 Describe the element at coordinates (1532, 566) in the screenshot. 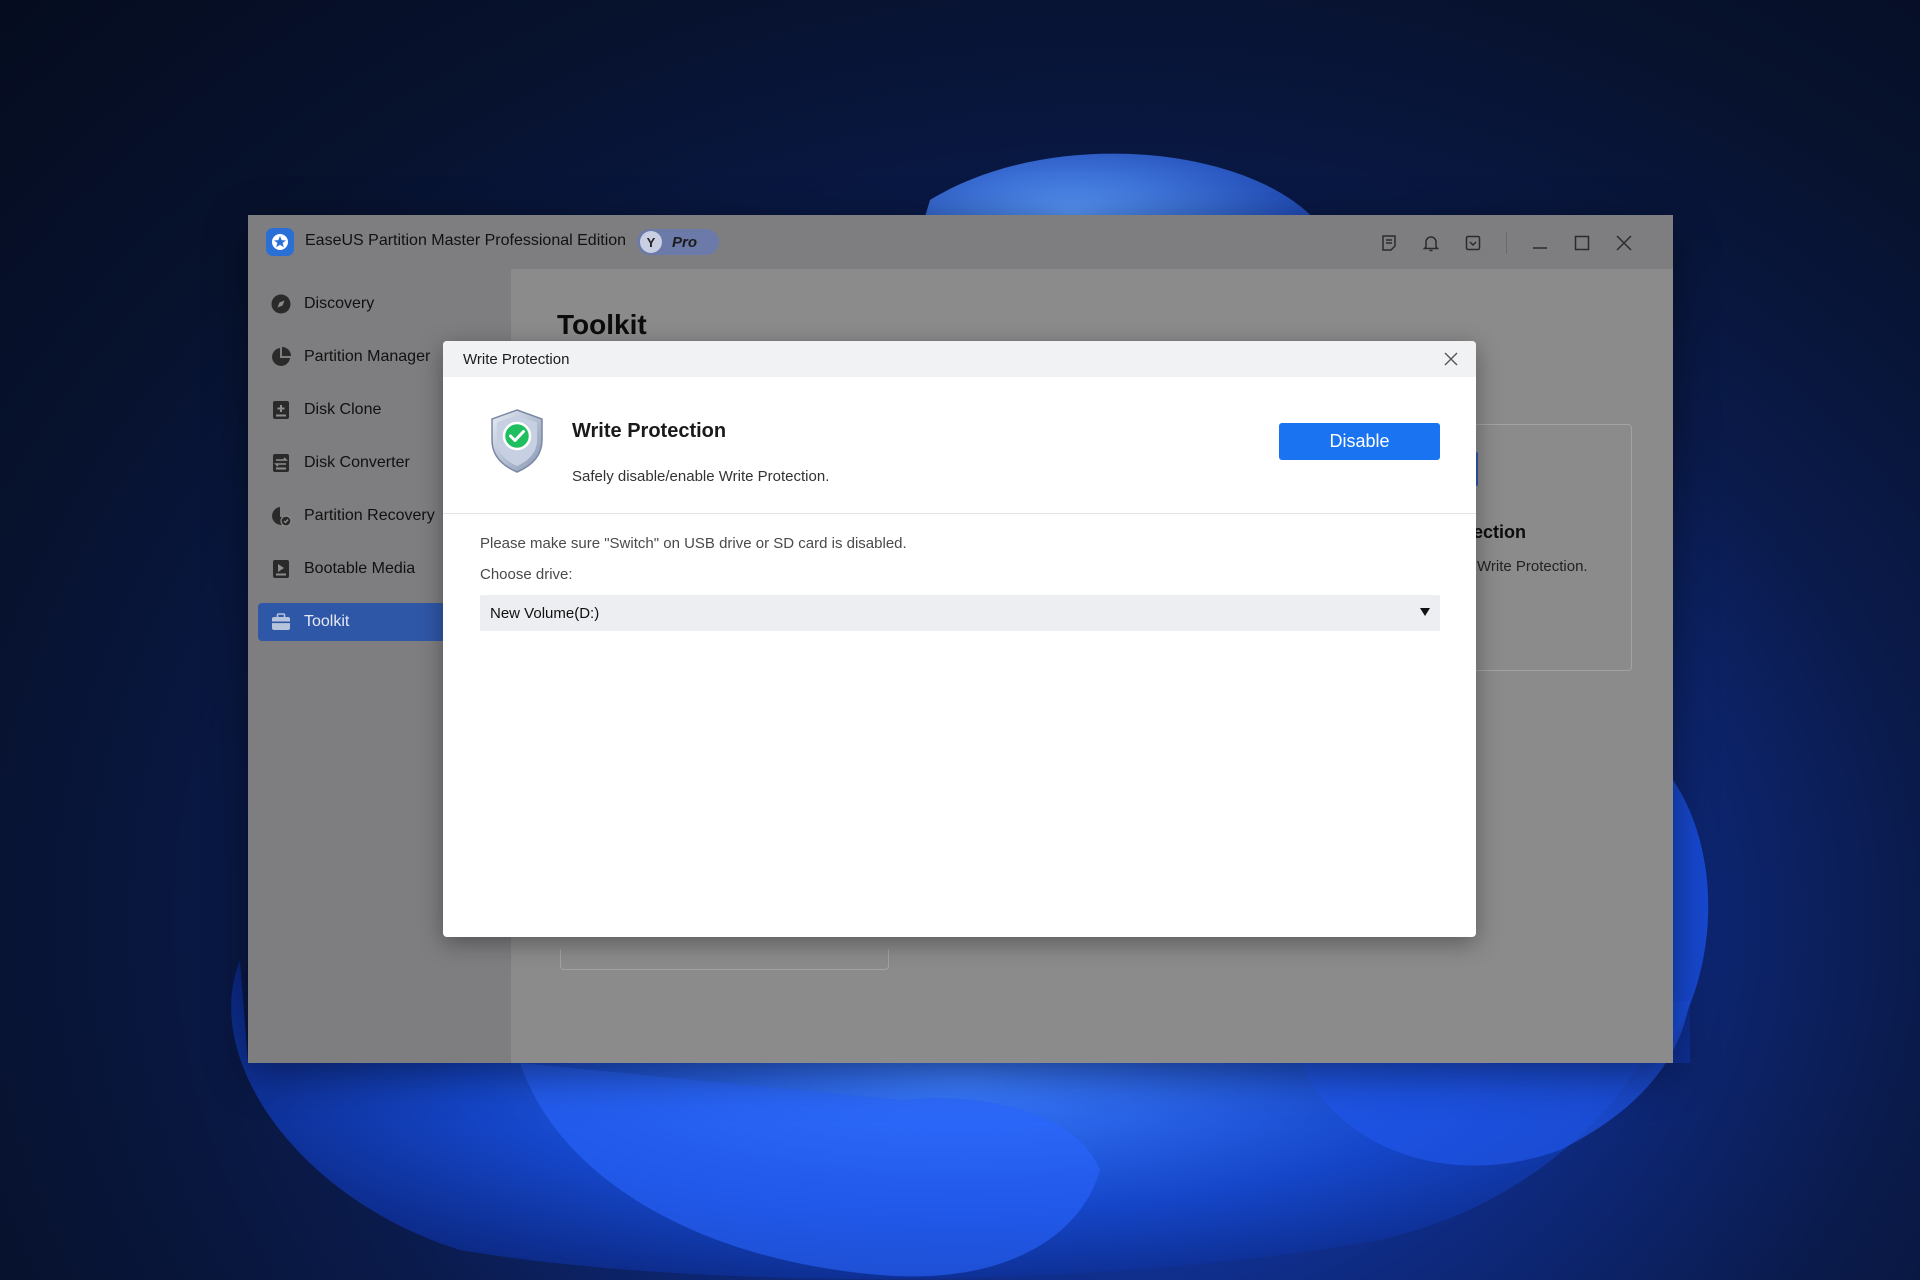

I see `tool-card-desc: Write Protection.` at that location.